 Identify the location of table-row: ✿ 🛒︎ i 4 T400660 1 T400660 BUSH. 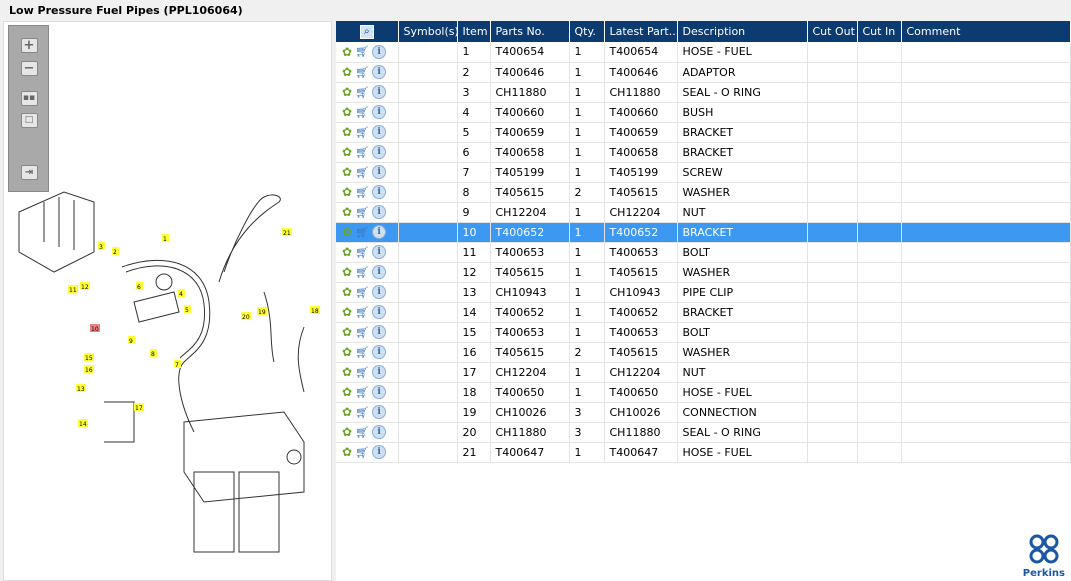
(703, 112).